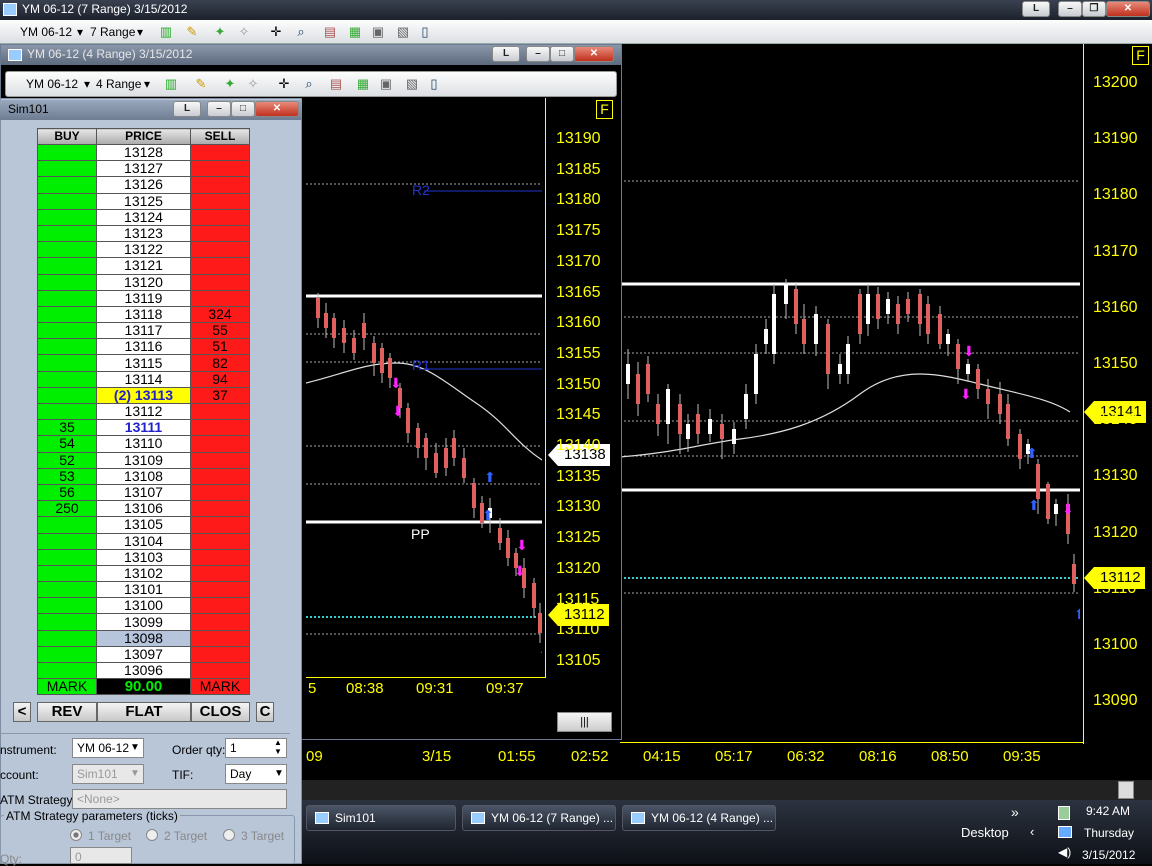  Describe the element at coordinates (143, 298) in the screenshot. I see `dom-price-cell: 13119` at that location.